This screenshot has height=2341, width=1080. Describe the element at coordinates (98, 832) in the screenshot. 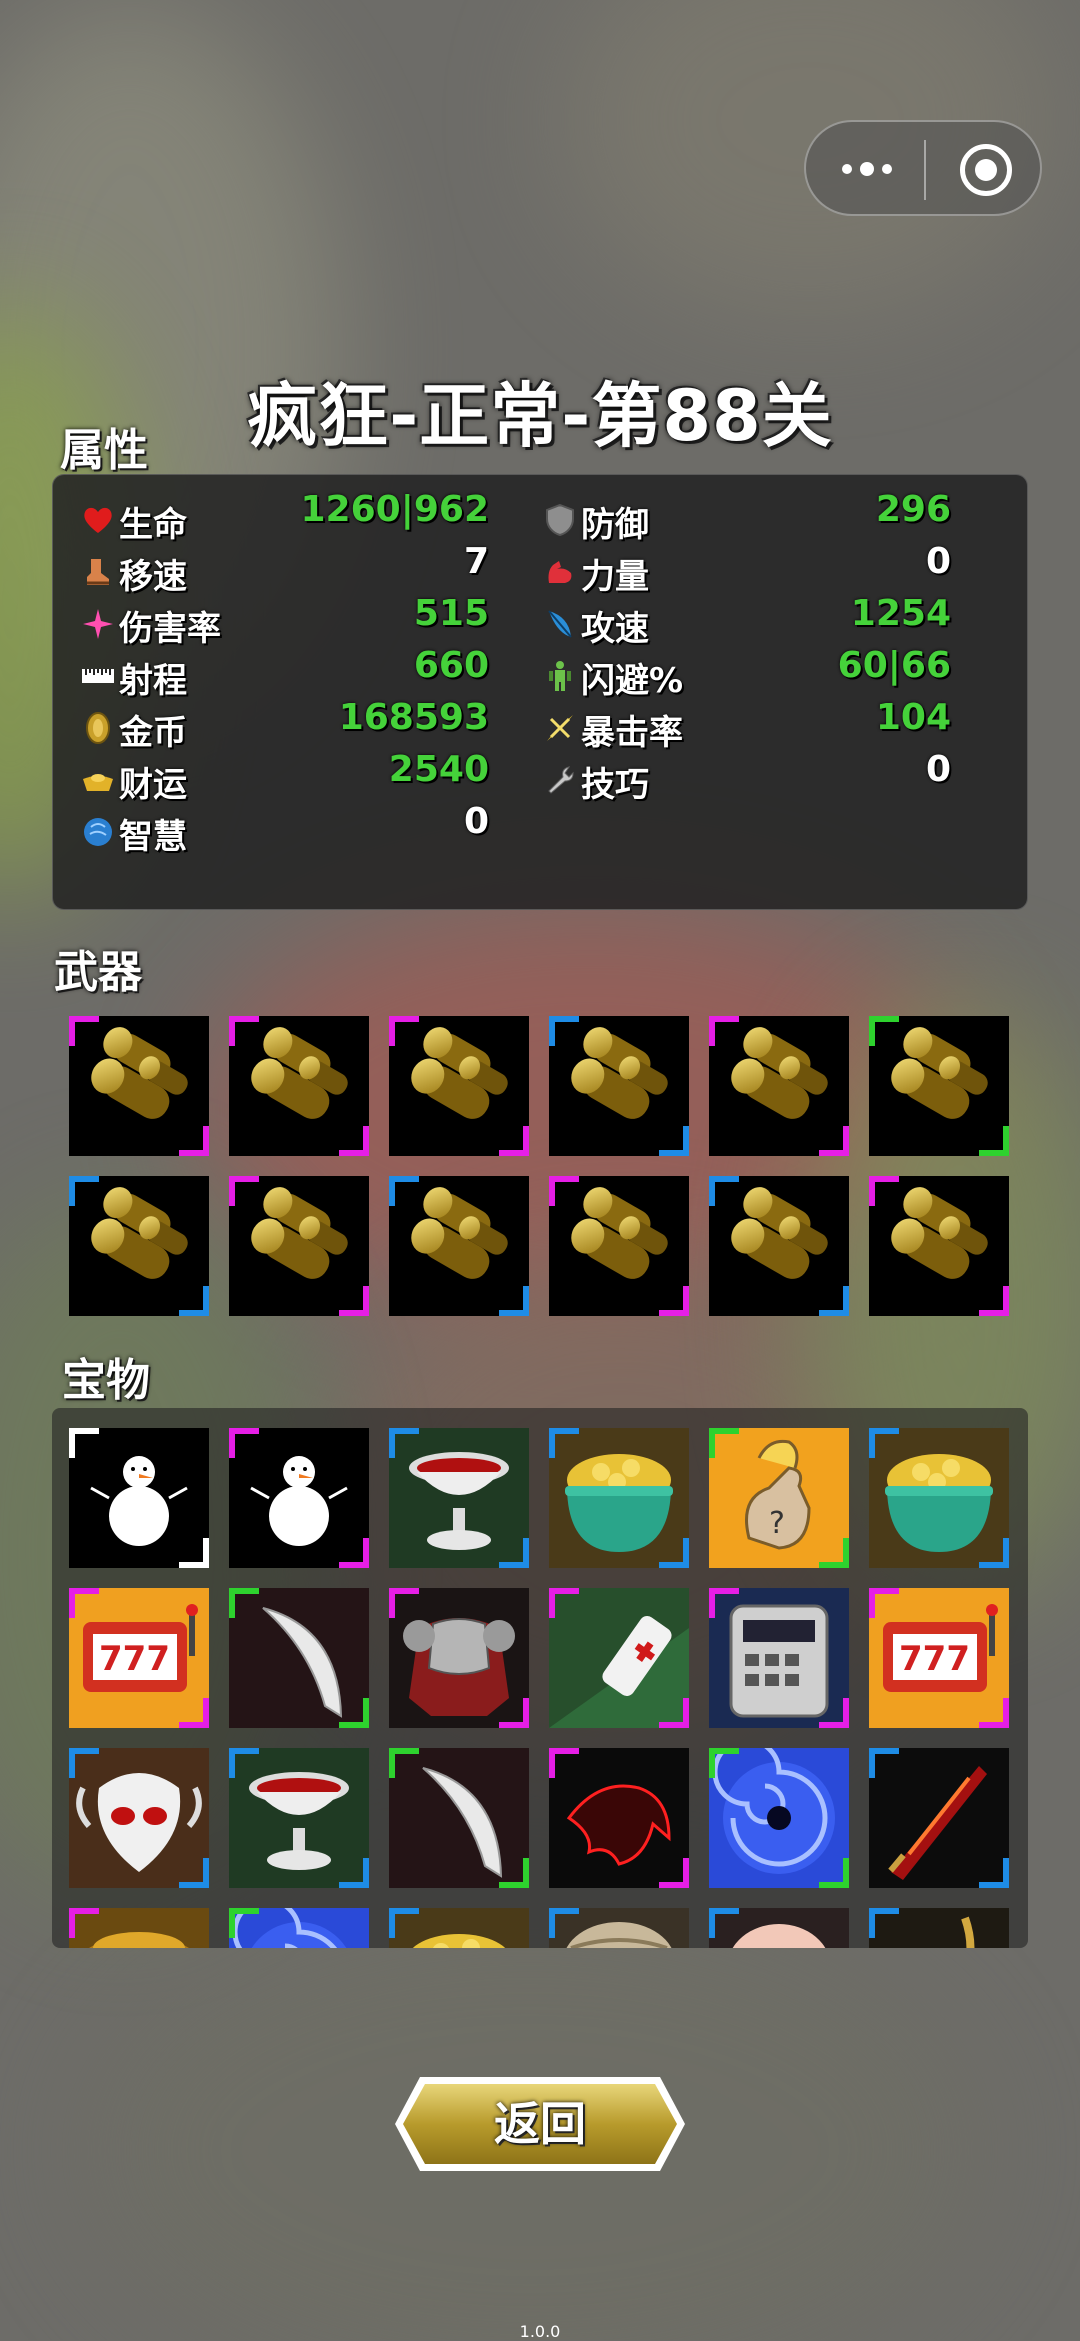

I see `brain-icon` at that location.